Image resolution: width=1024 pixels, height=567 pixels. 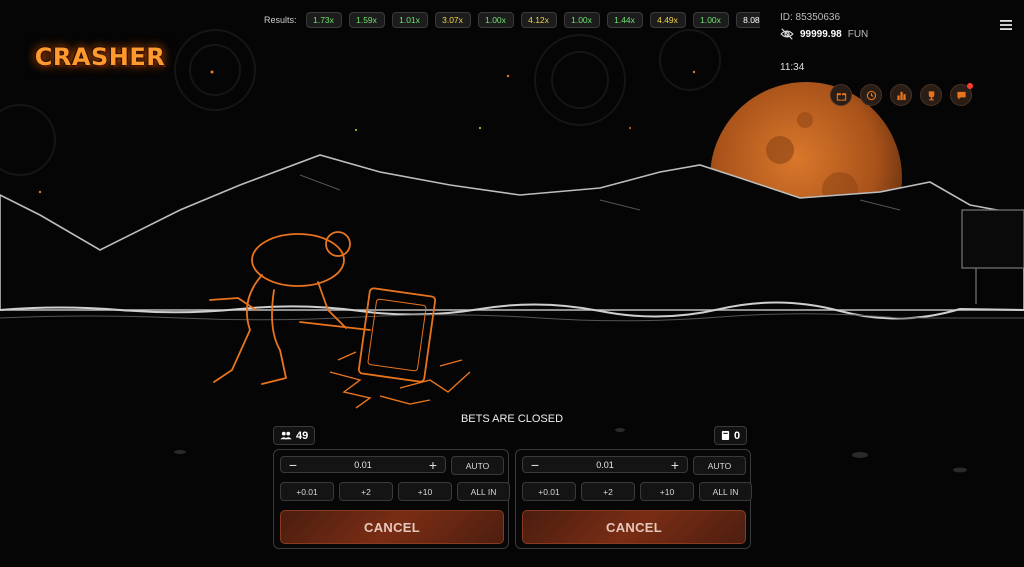 I want to click on players-counter: 49, so click(x=294, y=435).